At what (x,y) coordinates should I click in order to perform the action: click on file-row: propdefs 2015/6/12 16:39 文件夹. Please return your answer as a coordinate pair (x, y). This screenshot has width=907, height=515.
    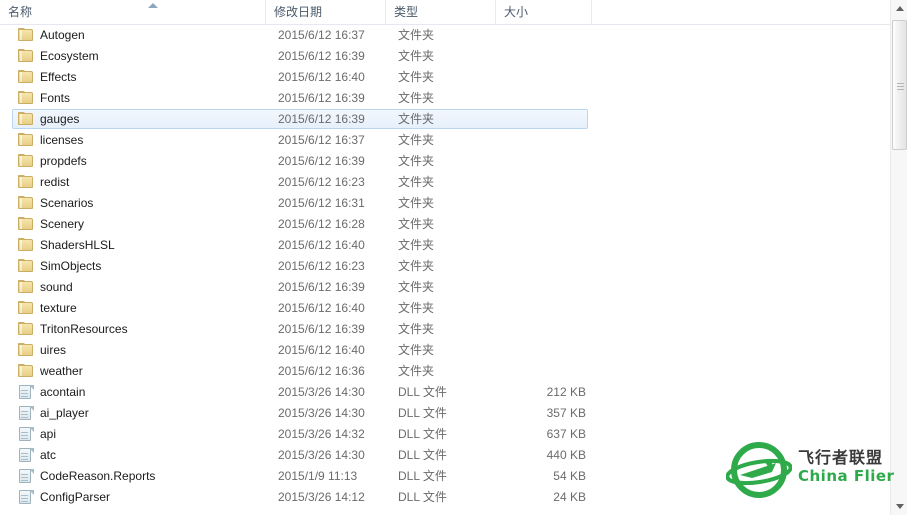
    Looking at the image, I should click on (446, 161).